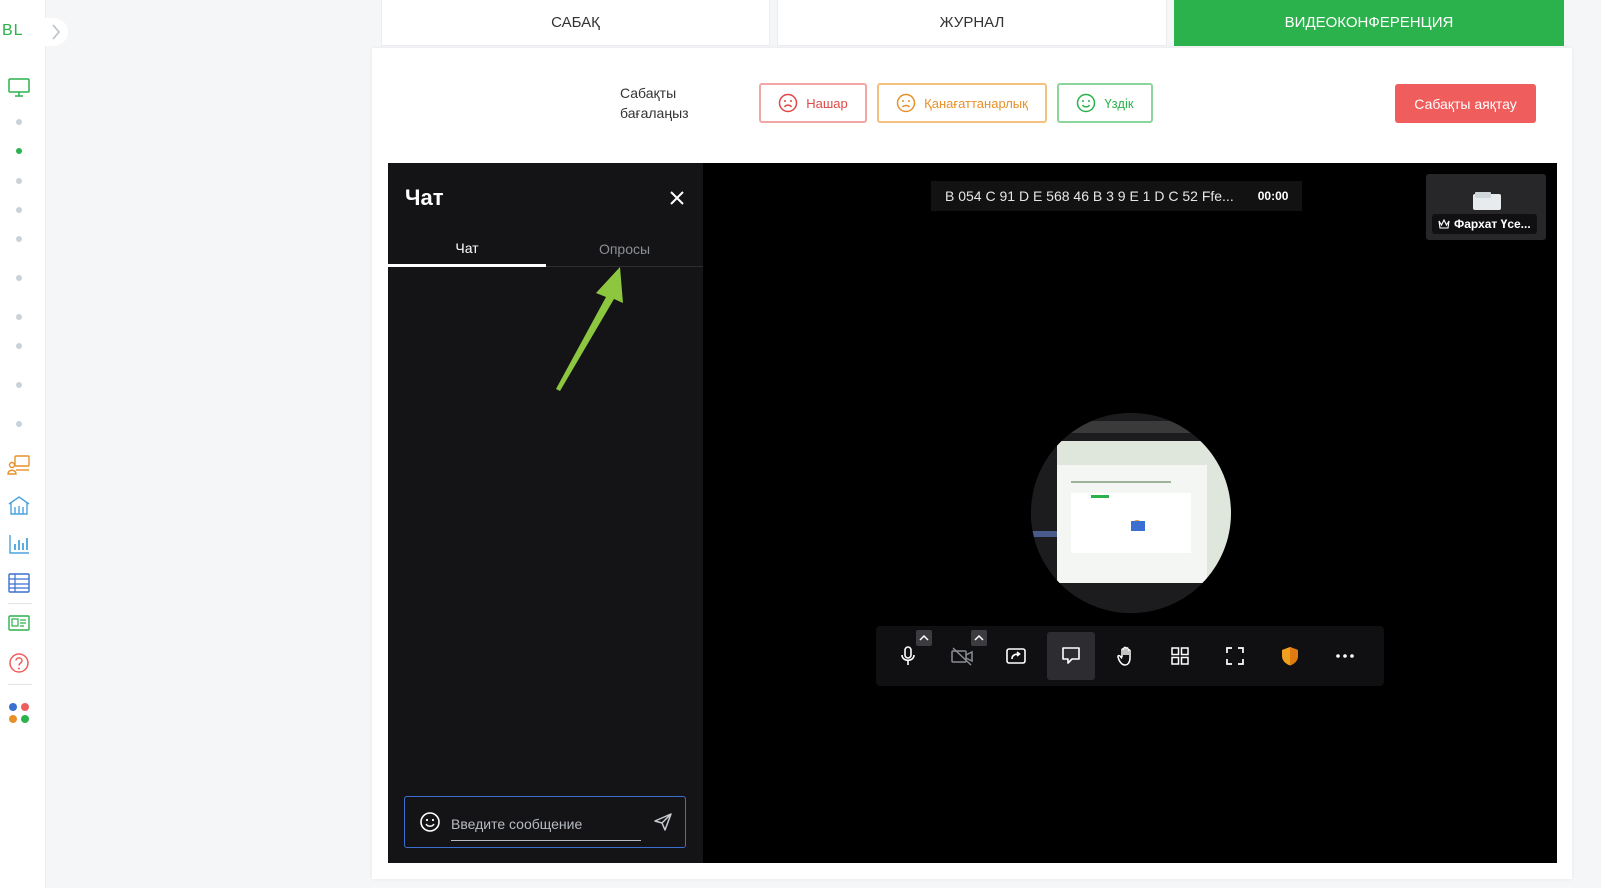 The height and width of the screenshot is (888, 1601). I want to click on rate-bad-label: Нашар, so click(827, 103).